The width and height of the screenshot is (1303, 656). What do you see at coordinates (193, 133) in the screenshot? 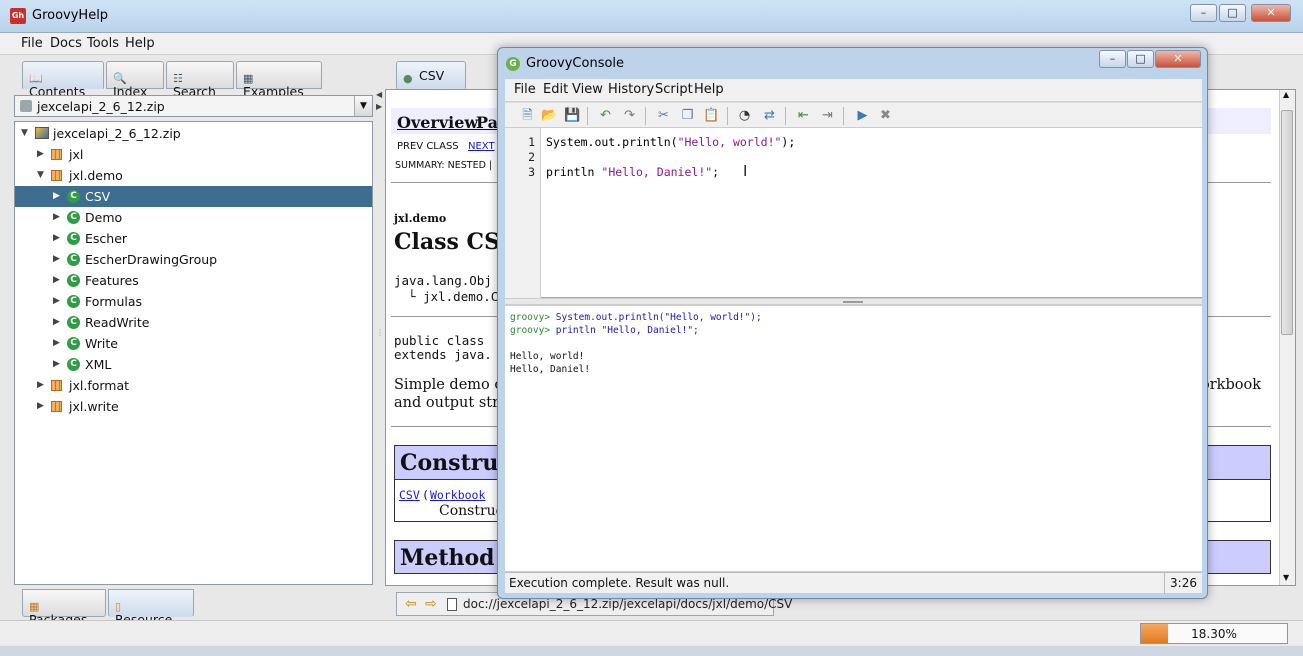
I see `tree-item: ▼ jexcelapi_2_6_12.zip` at bounding box center [193, 133].